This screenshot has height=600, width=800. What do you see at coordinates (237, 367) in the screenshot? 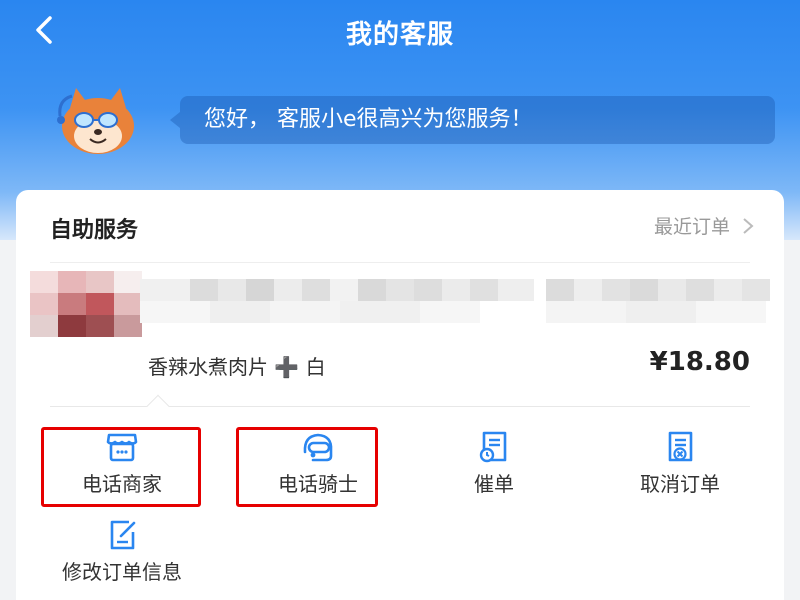
I see `dish-name: 香辣水煮肉片 ➕ 白` at bounding box center [237, 367].